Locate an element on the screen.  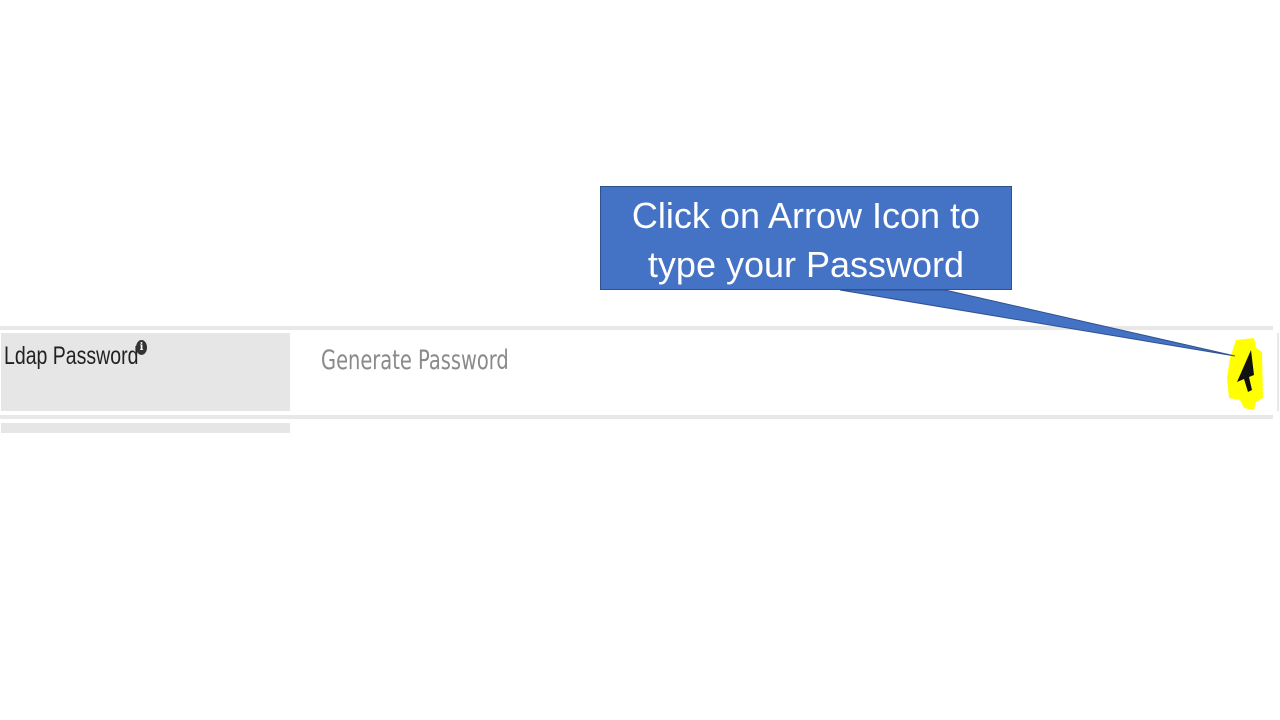
callout-pointer is located at coordinates (1037, 323).